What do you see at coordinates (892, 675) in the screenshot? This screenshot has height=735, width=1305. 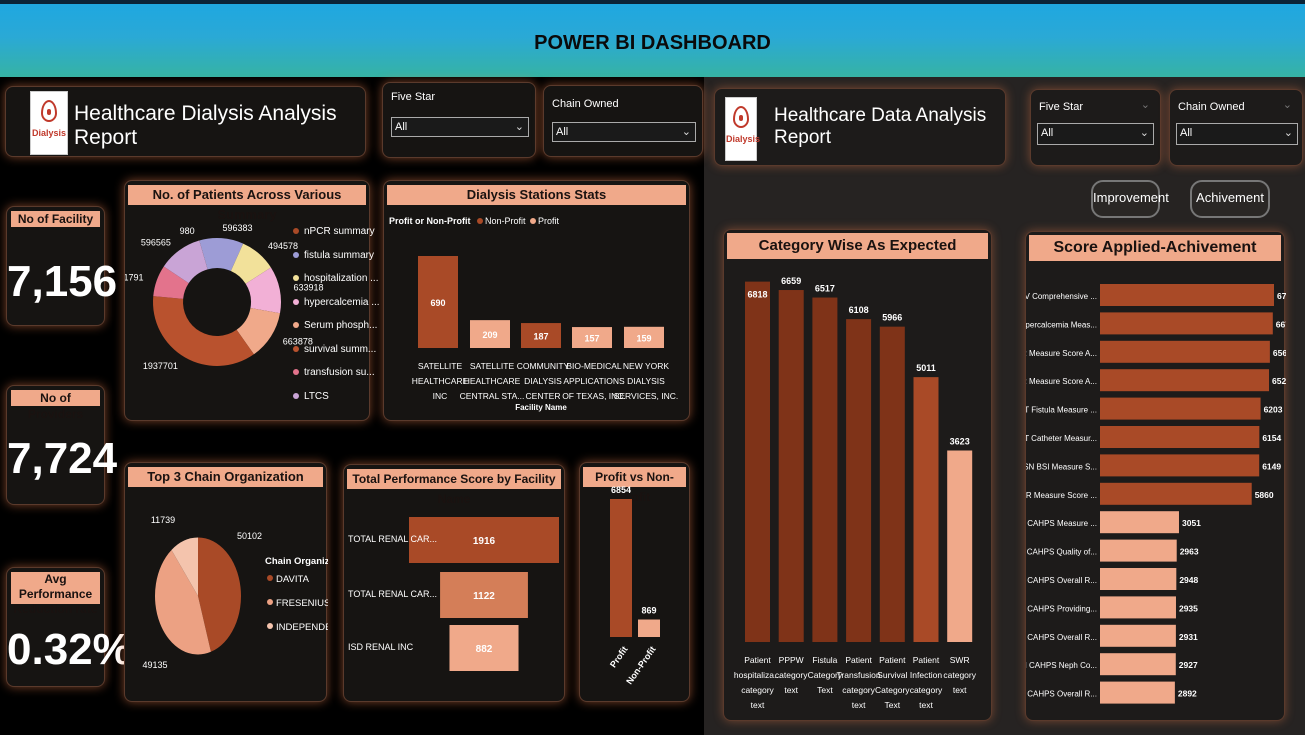 I see `category-axis-label: Survival` at bounding box center [892, 675].